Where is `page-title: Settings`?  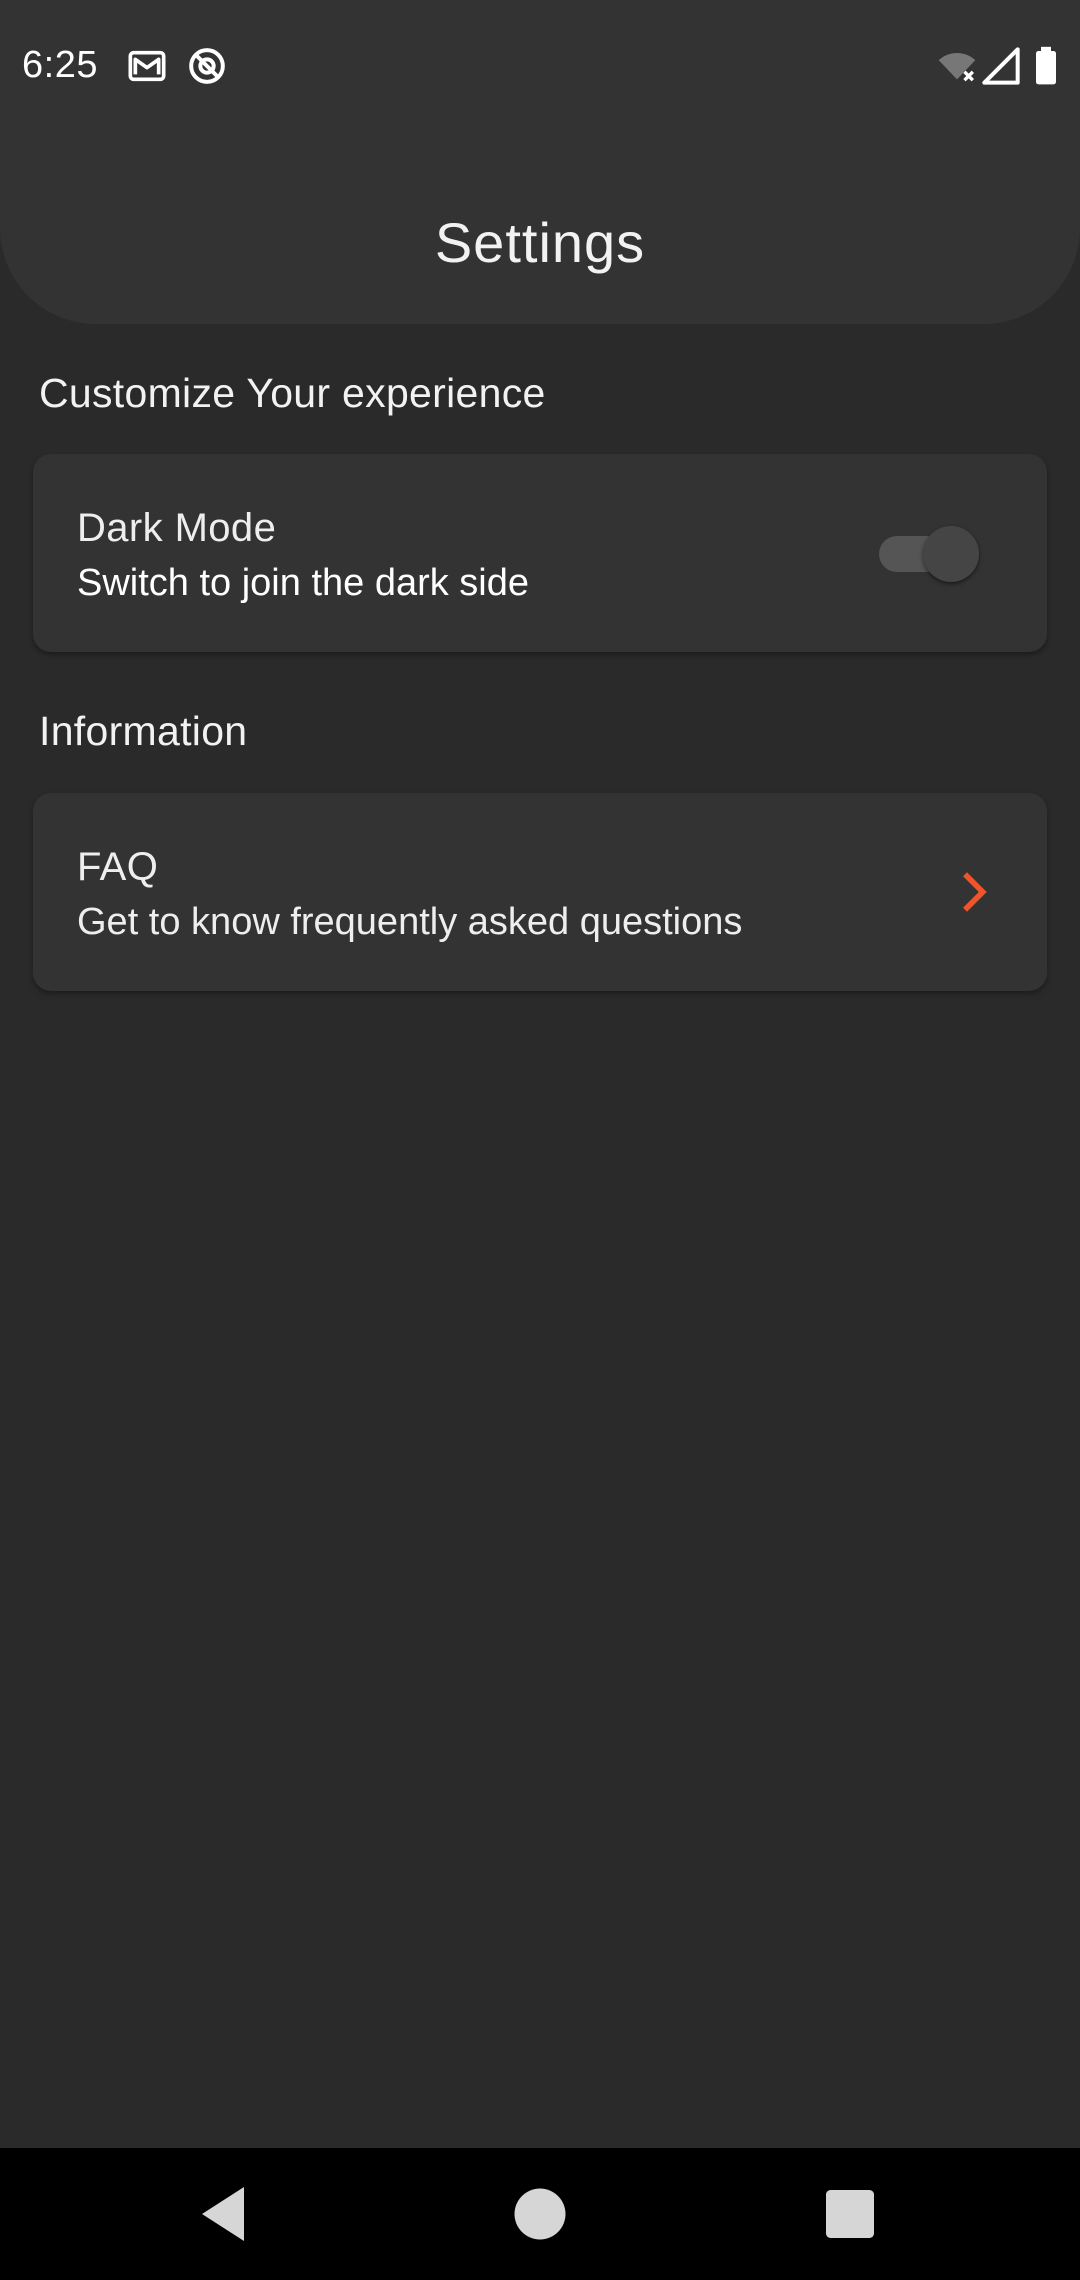
page-title: Settings is located at coordinates (540, 242).